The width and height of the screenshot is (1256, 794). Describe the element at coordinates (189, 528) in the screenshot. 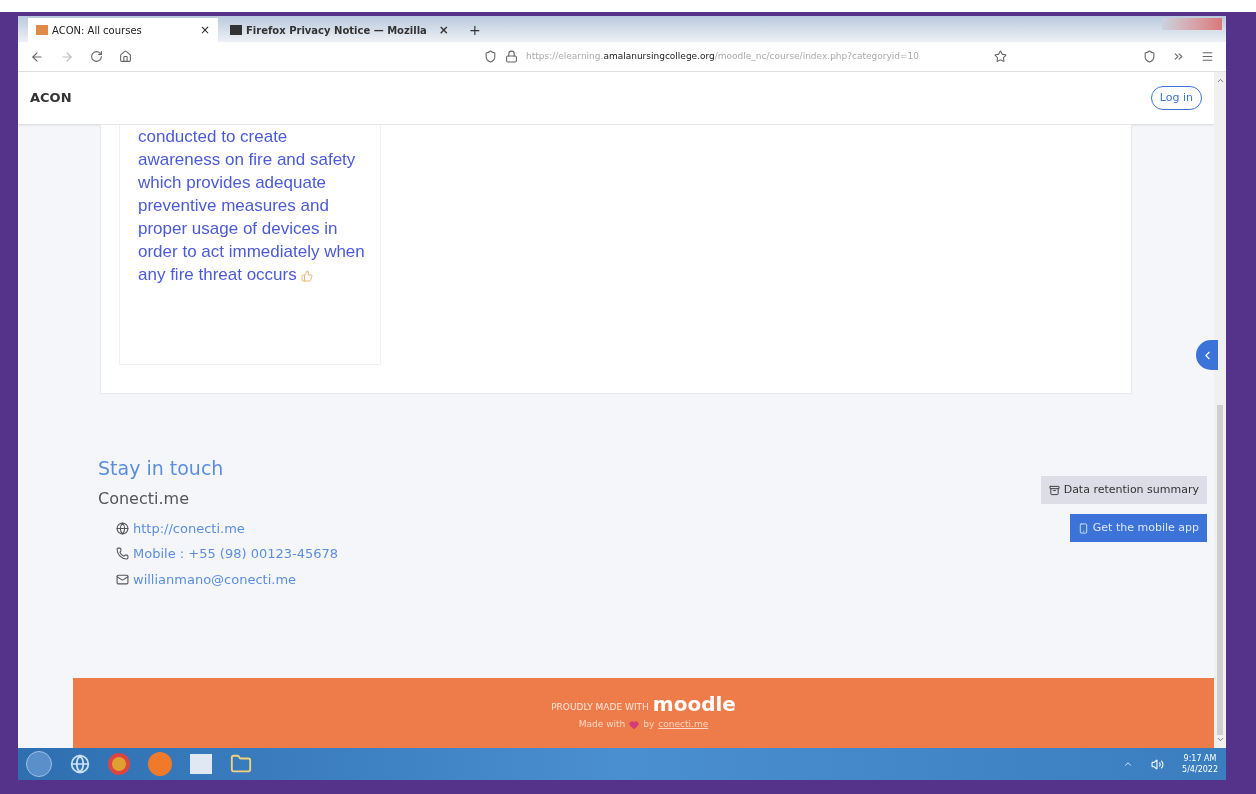

I see `contact-link: http://conecti.me` at that location.